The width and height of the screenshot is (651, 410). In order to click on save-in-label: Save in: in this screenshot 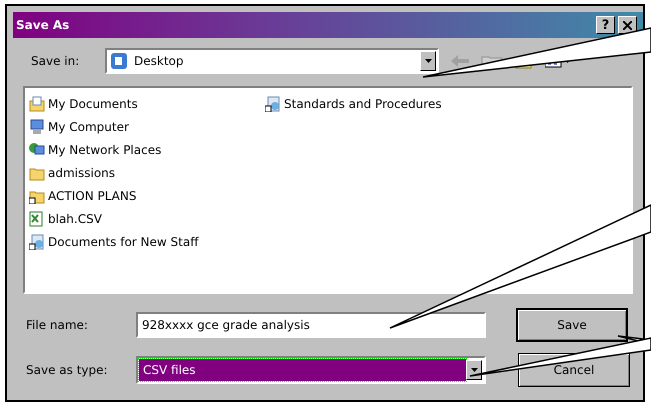, I will do `click(55, 61)`.